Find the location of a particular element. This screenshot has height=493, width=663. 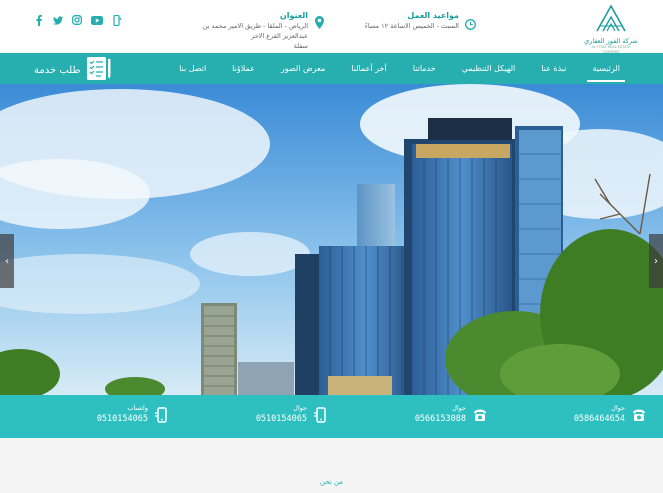

logo-name: شركة الفوز العقاري is located at coordinates (611, 41).